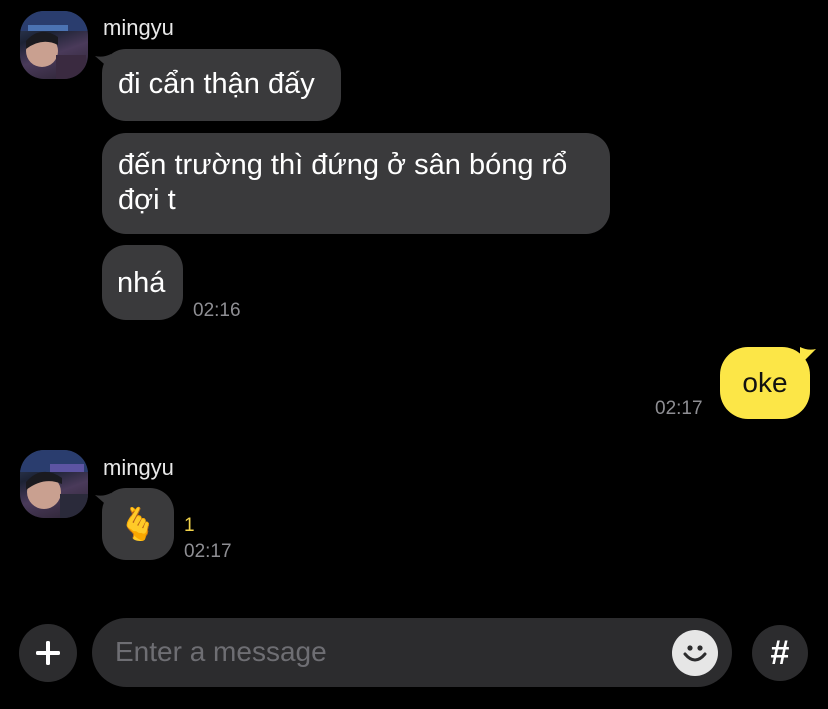  Describe the element at coordinates (385, 652) in the screenshot. I see `message-input` at that location.